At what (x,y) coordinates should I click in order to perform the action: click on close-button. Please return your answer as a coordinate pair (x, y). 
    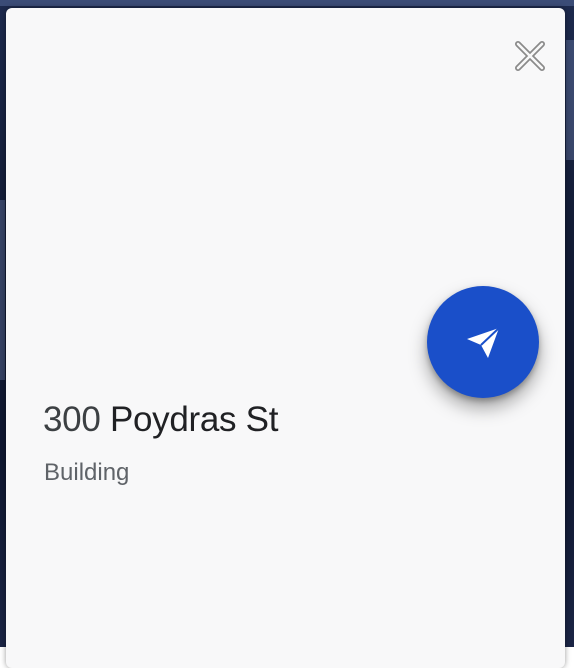
    Looking at the image, I should click on (530, 56).